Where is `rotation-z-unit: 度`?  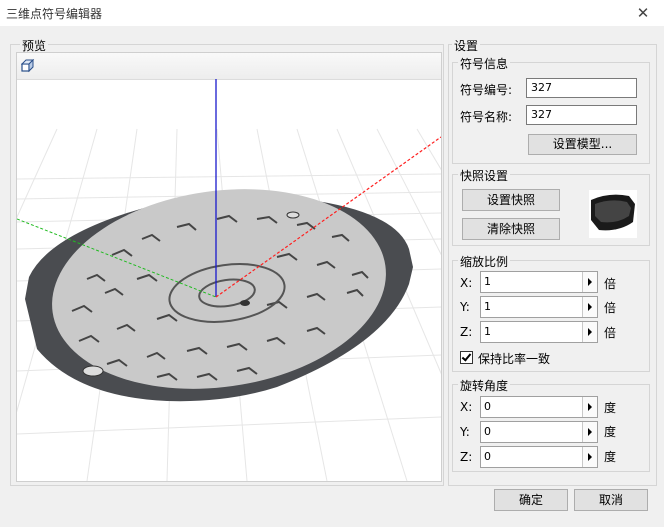
rotation-z-unit: 度 is located at coordinates (610, 457).